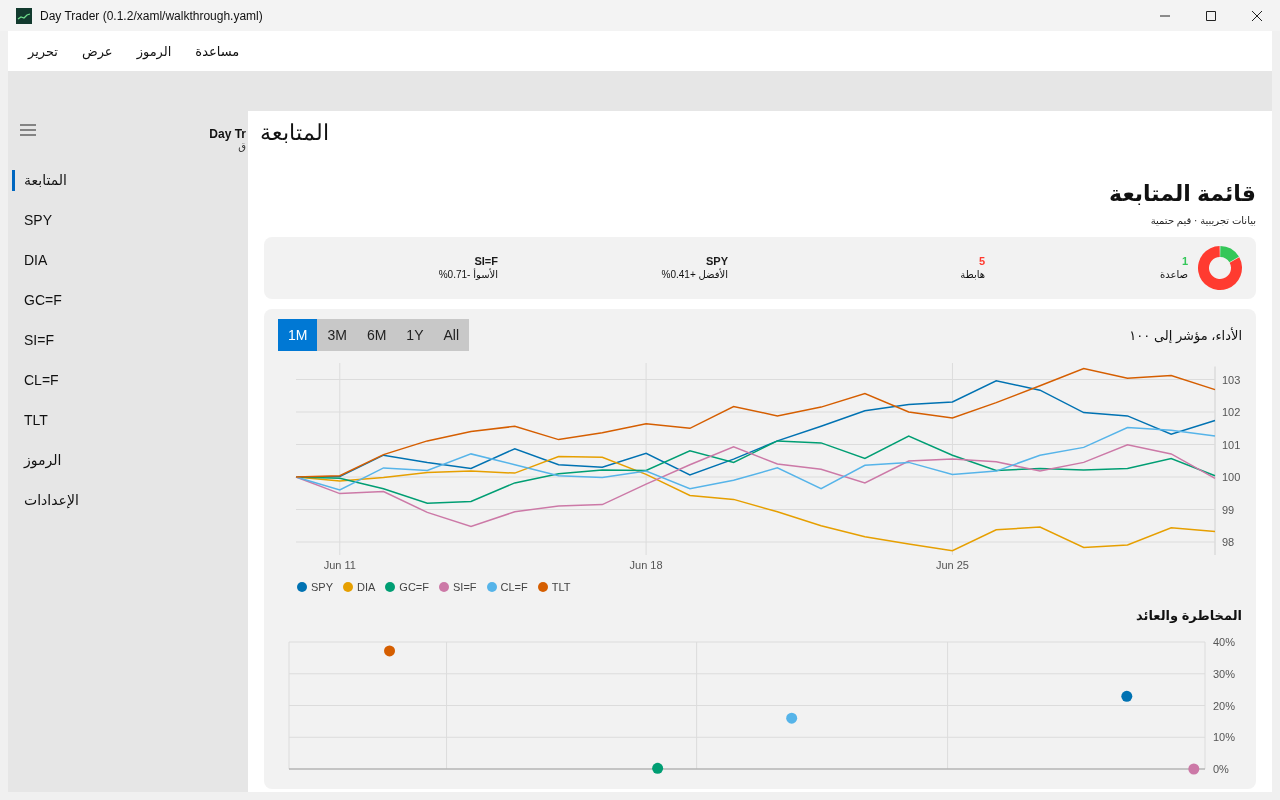  Describe the element at coordinates (1228, 509) in the screenshot. I see `axis-label: 99` at that location.